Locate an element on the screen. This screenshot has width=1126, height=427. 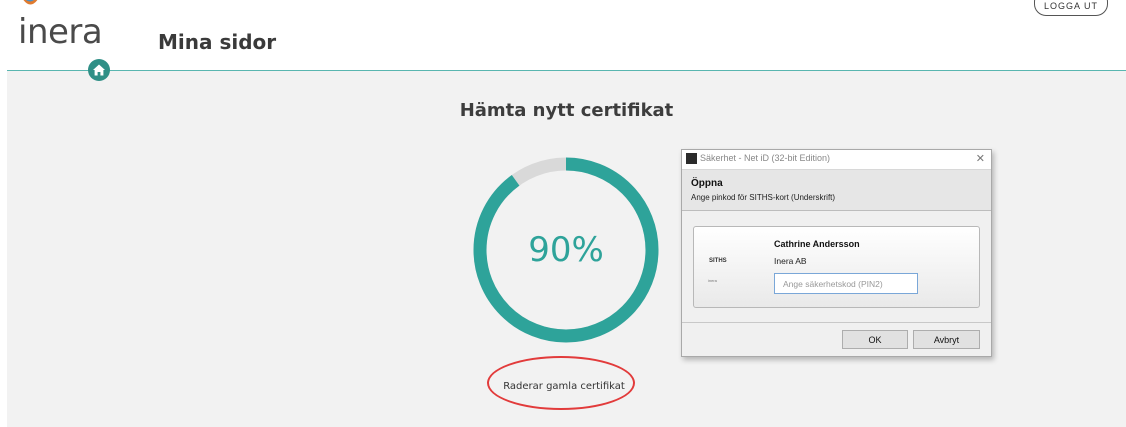
site-title: Mina sidor is located at coordinates (217, 42).